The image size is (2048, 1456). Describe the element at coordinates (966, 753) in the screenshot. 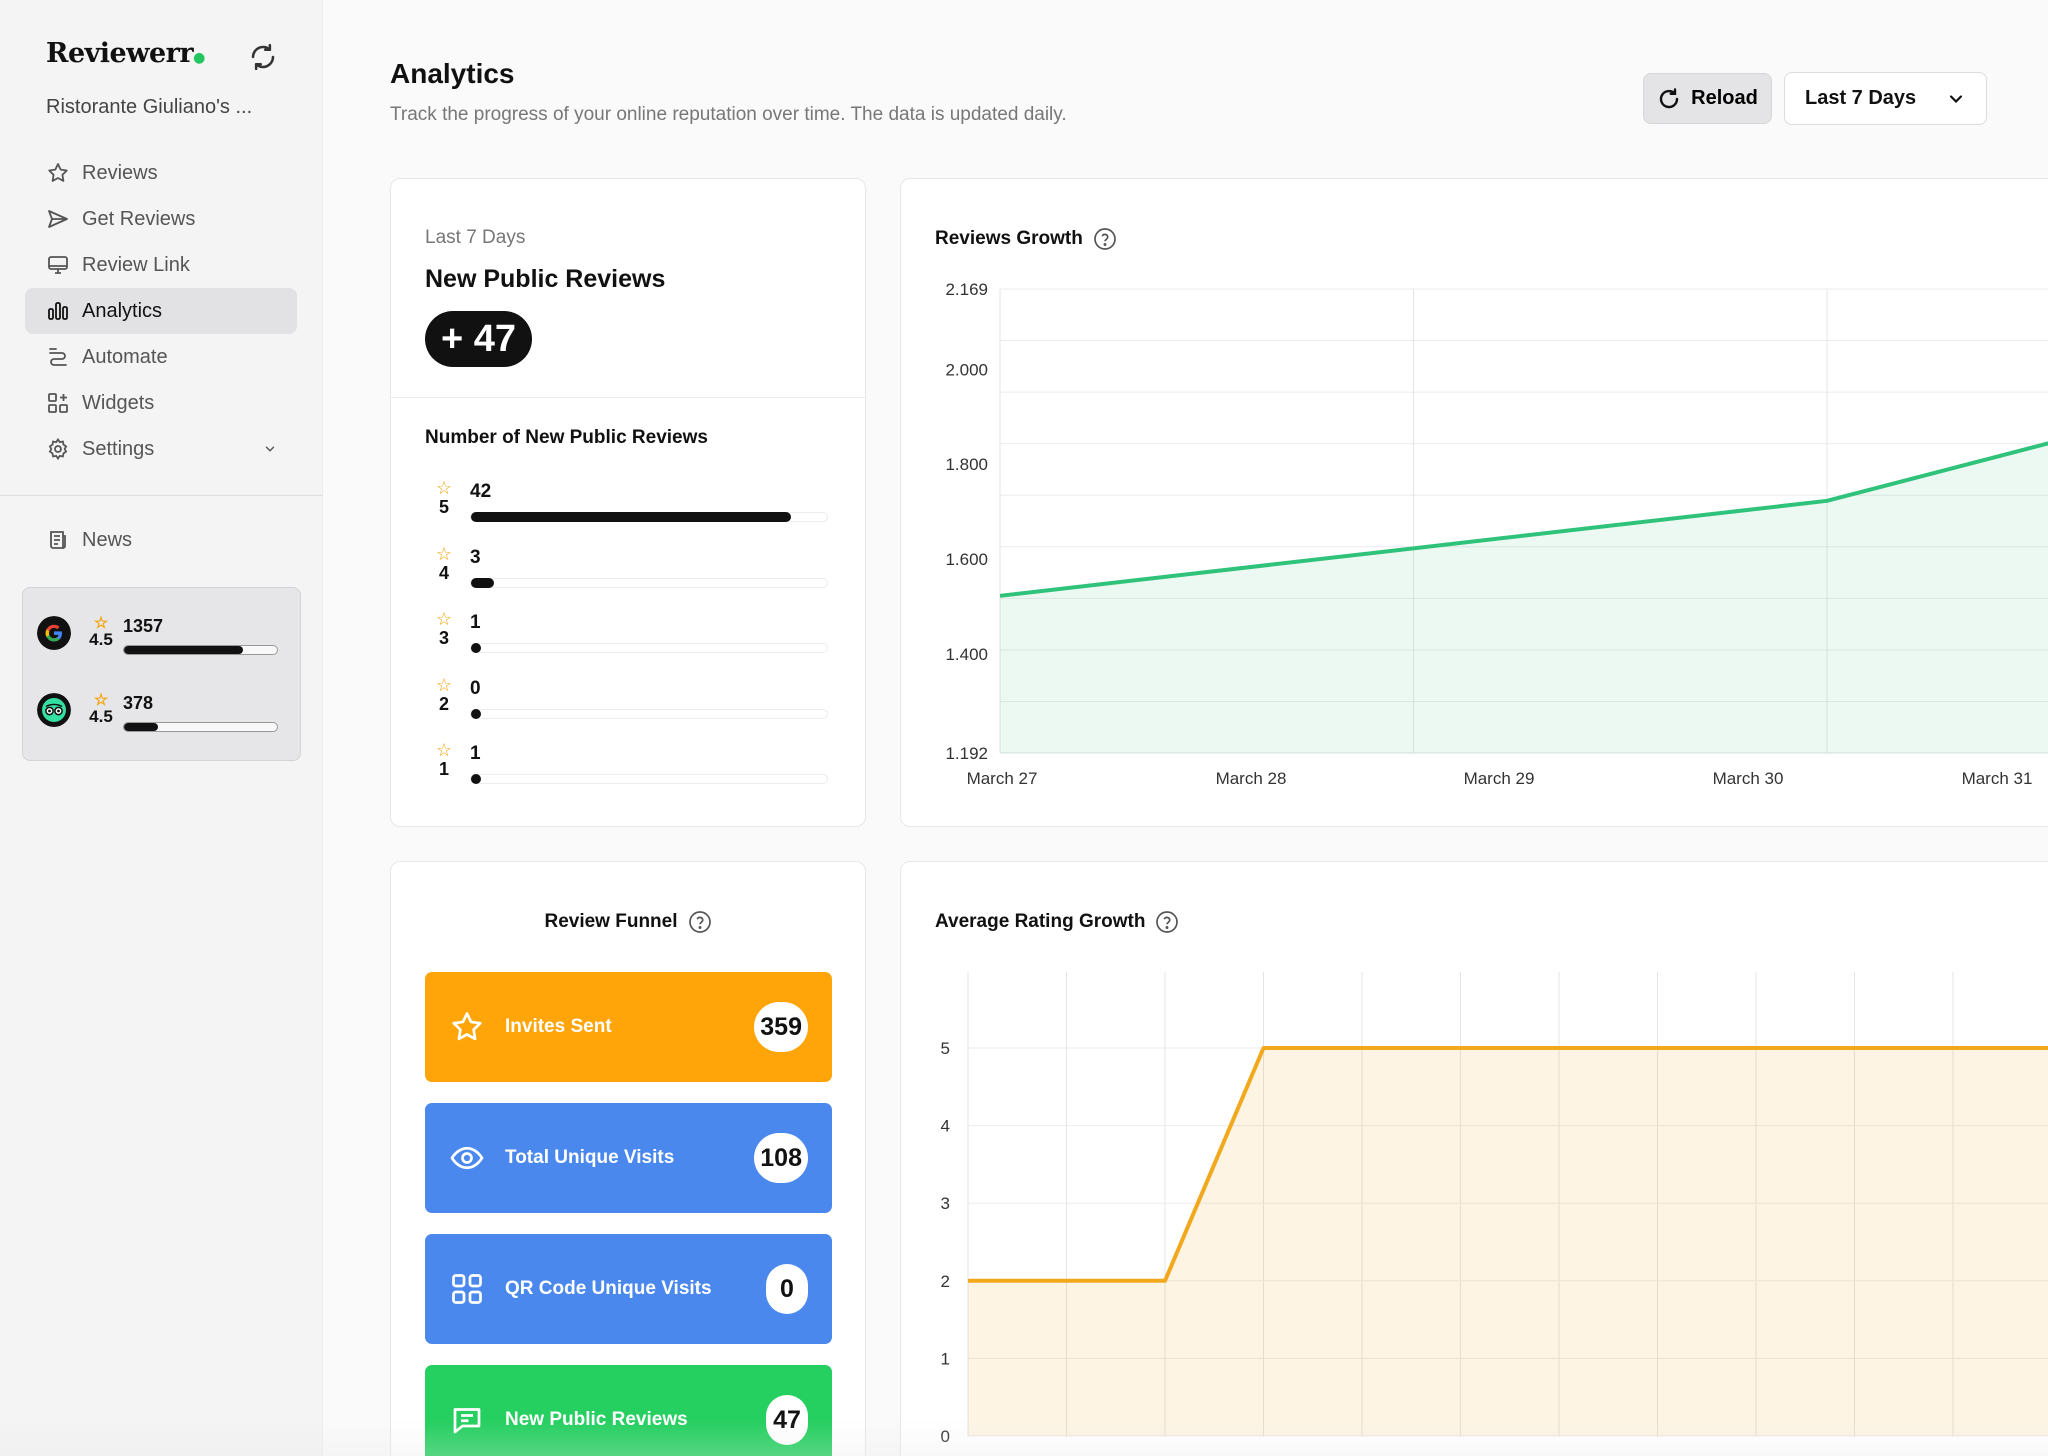

I see `y-tick-label: 1.192` at that location.